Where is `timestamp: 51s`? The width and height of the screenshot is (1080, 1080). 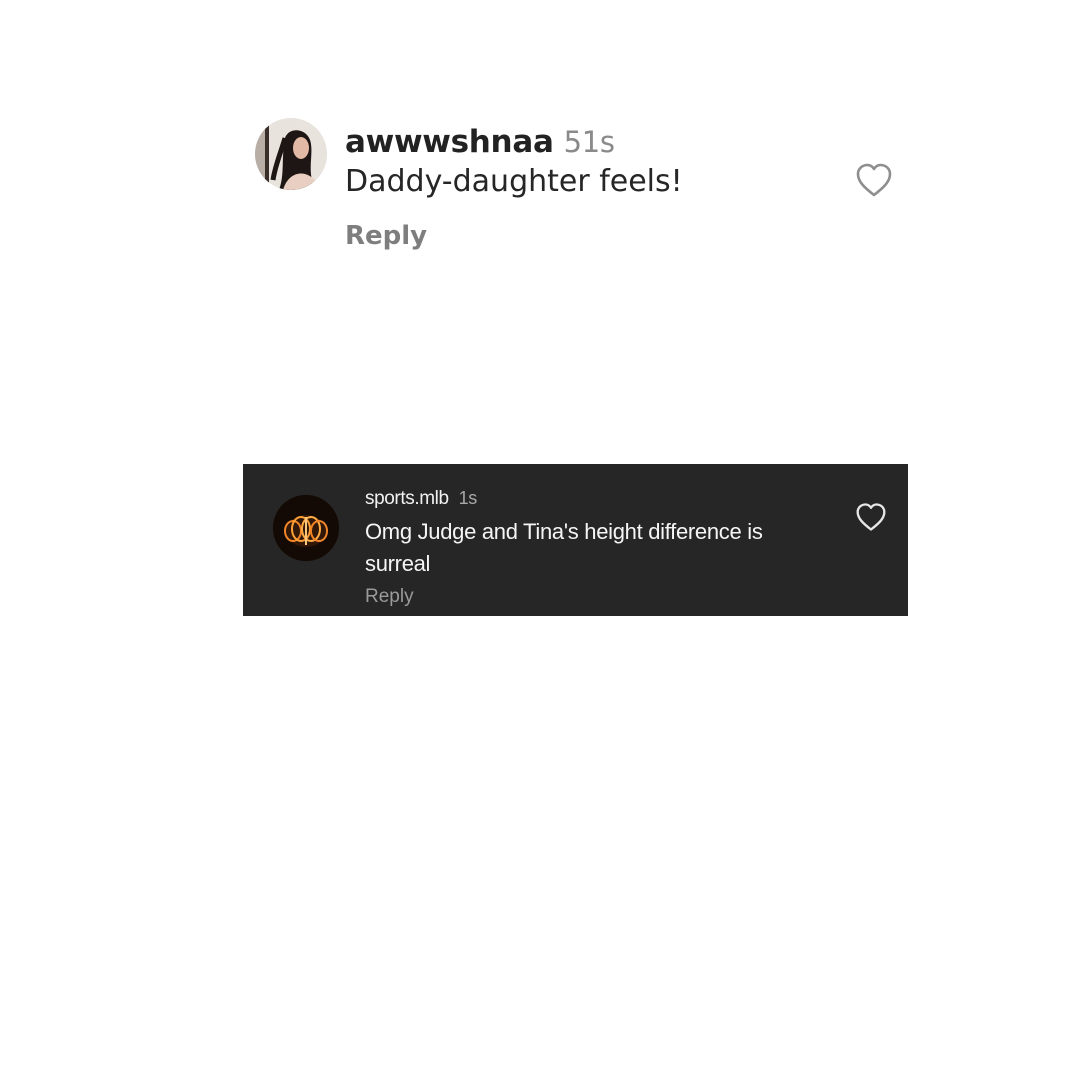
timestamp: 51s is located at coordinates (589, 142).